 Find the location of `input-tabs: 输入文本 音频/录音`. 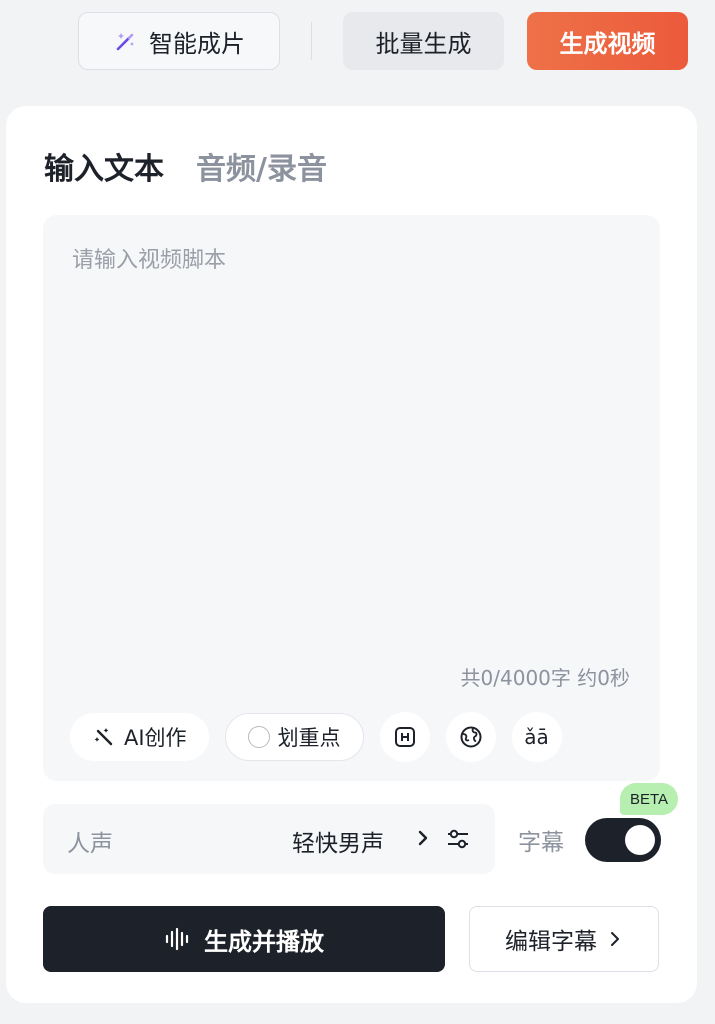

input-tabs: 输入文本 音频/录音 is located at coordinates (185, 166).